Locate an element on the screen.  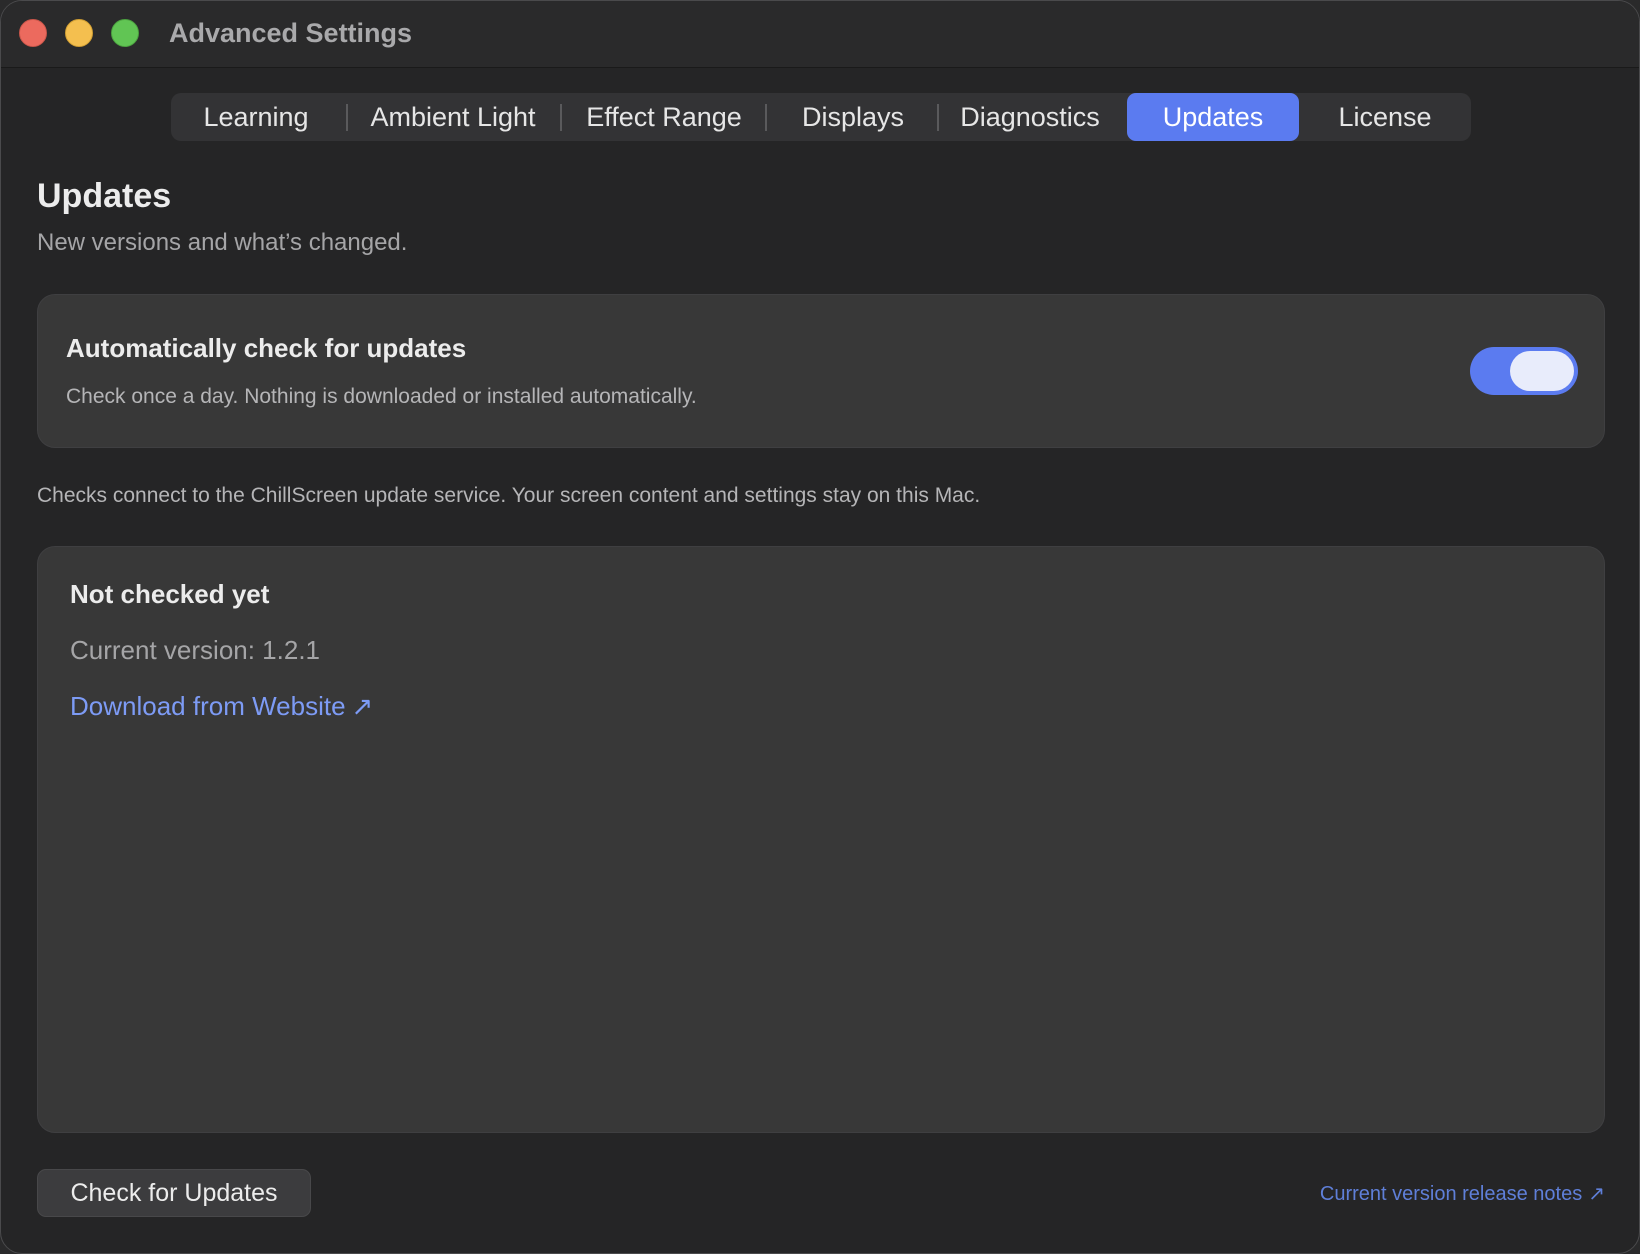
window-title: Advanced Settings is located at coordinates (291, 33).